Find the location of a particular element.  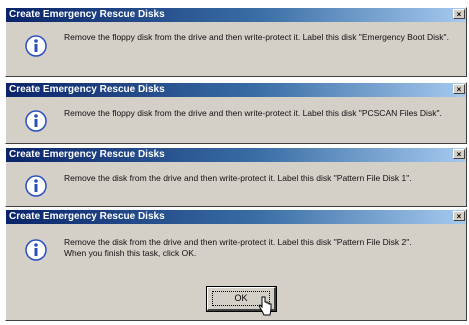

hand-cursor-icon is located at coordinates (265, 306).